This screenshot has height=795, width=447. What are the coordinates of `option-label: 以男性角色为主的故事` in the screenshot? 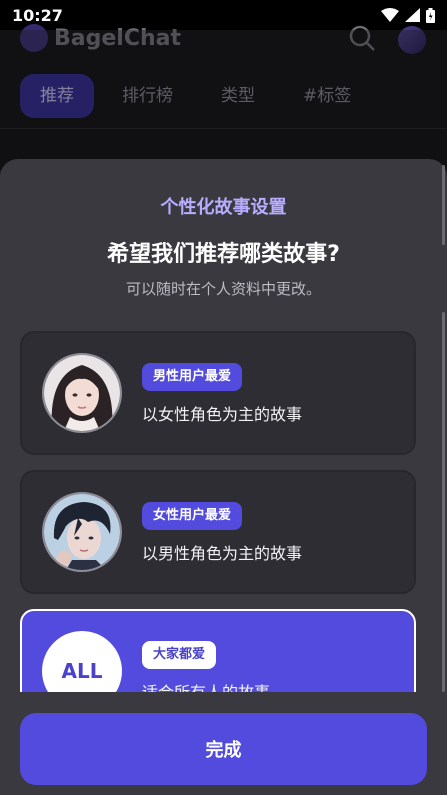 It's located at (222, 553).